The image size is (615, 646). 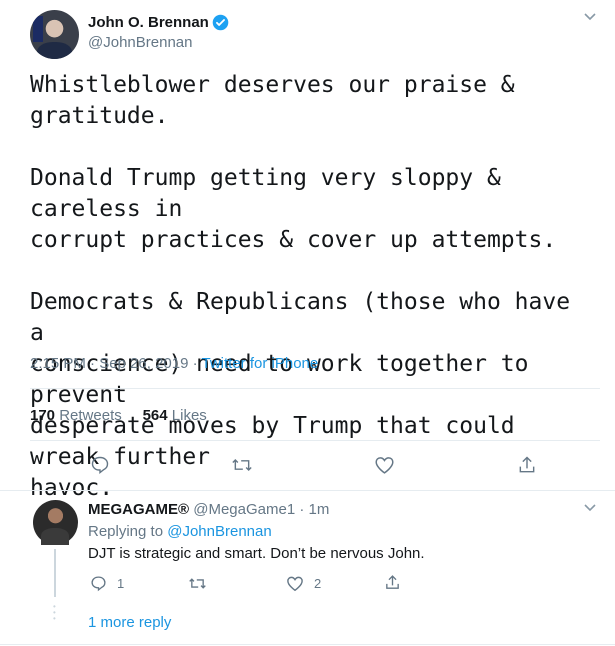 I want to click on reply-avatar, so click(x=55, y=522).